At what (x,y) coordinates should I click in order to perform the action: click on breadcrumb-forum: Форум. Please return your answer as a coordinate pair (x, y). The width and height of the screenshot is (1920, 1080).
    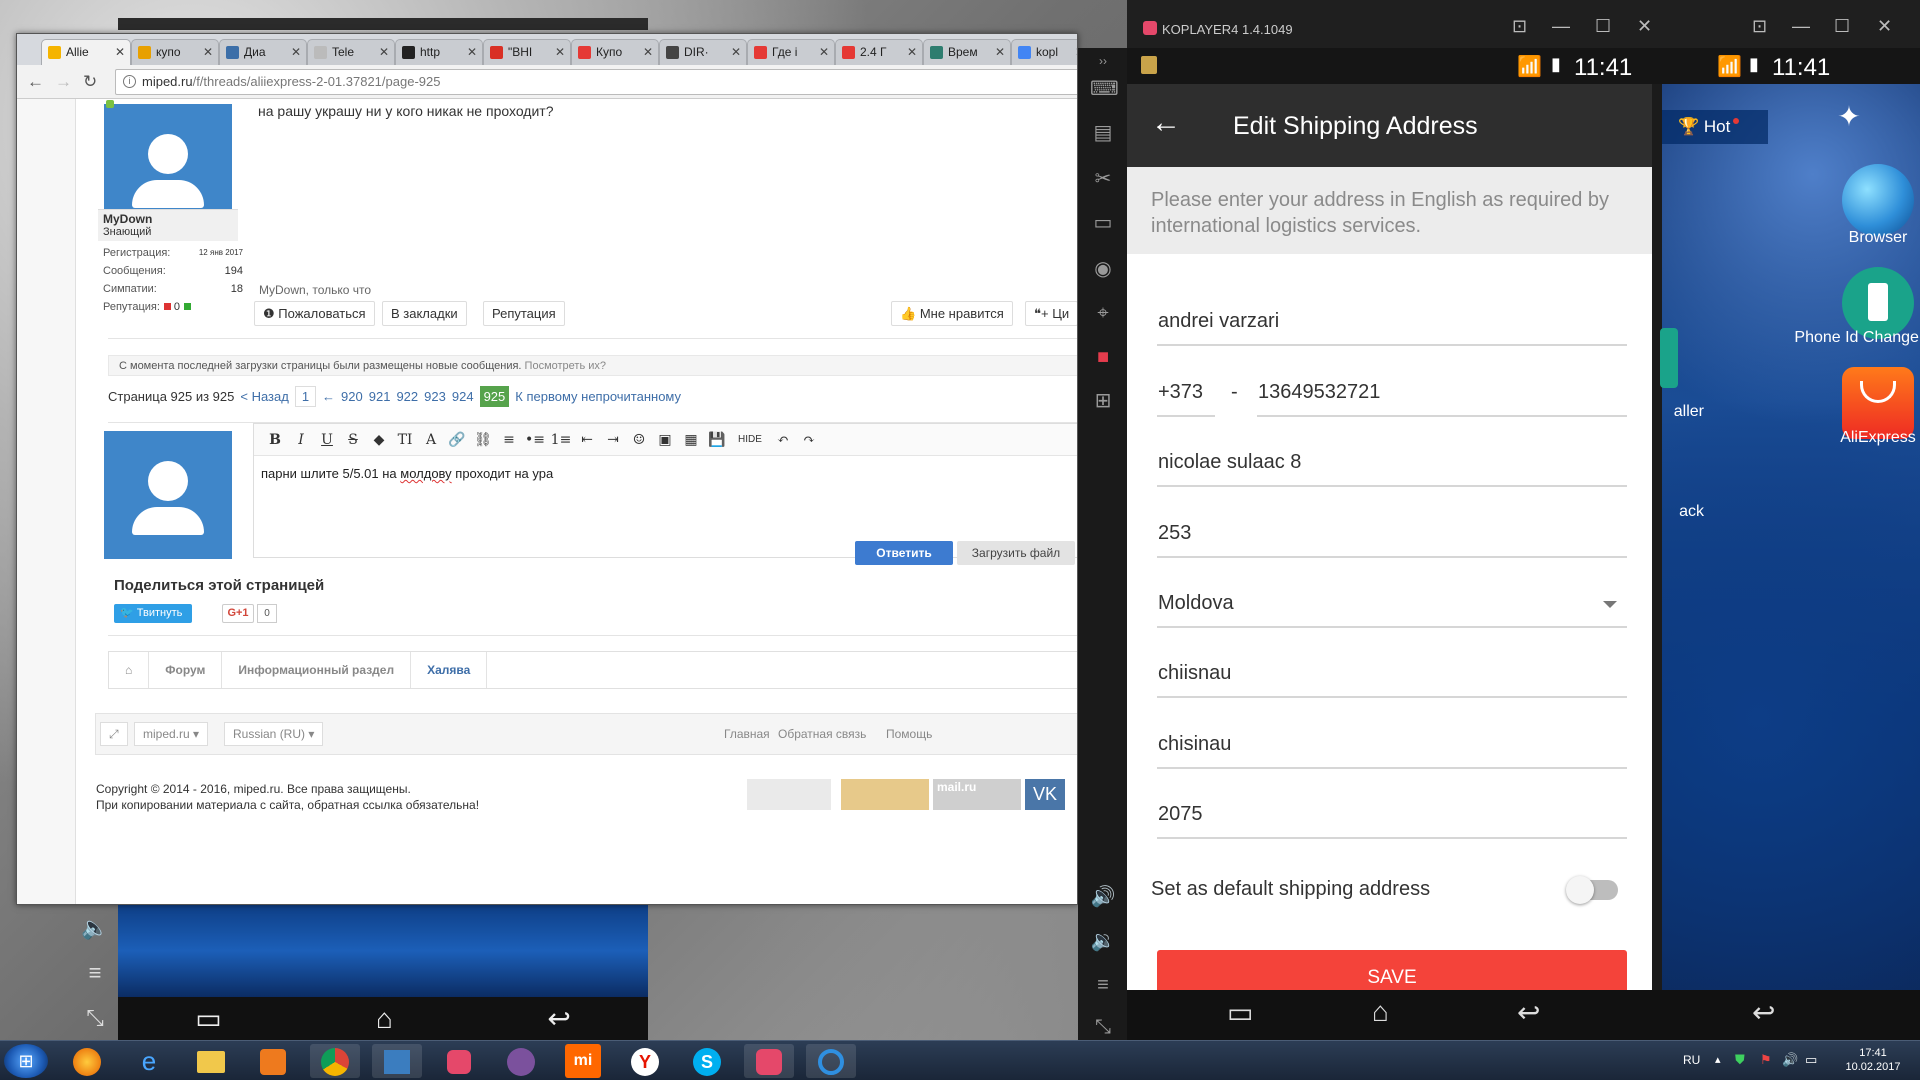
    Looking at the image, I should click on (186, 670).